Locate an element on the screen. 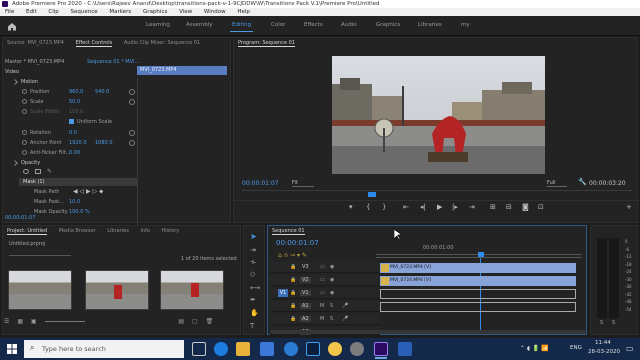 This screenshot has width=640, height=360. mask-track-buttons: ◀ ◁ ▶ ▷ ⬥ is located at coordinates (88, 192).